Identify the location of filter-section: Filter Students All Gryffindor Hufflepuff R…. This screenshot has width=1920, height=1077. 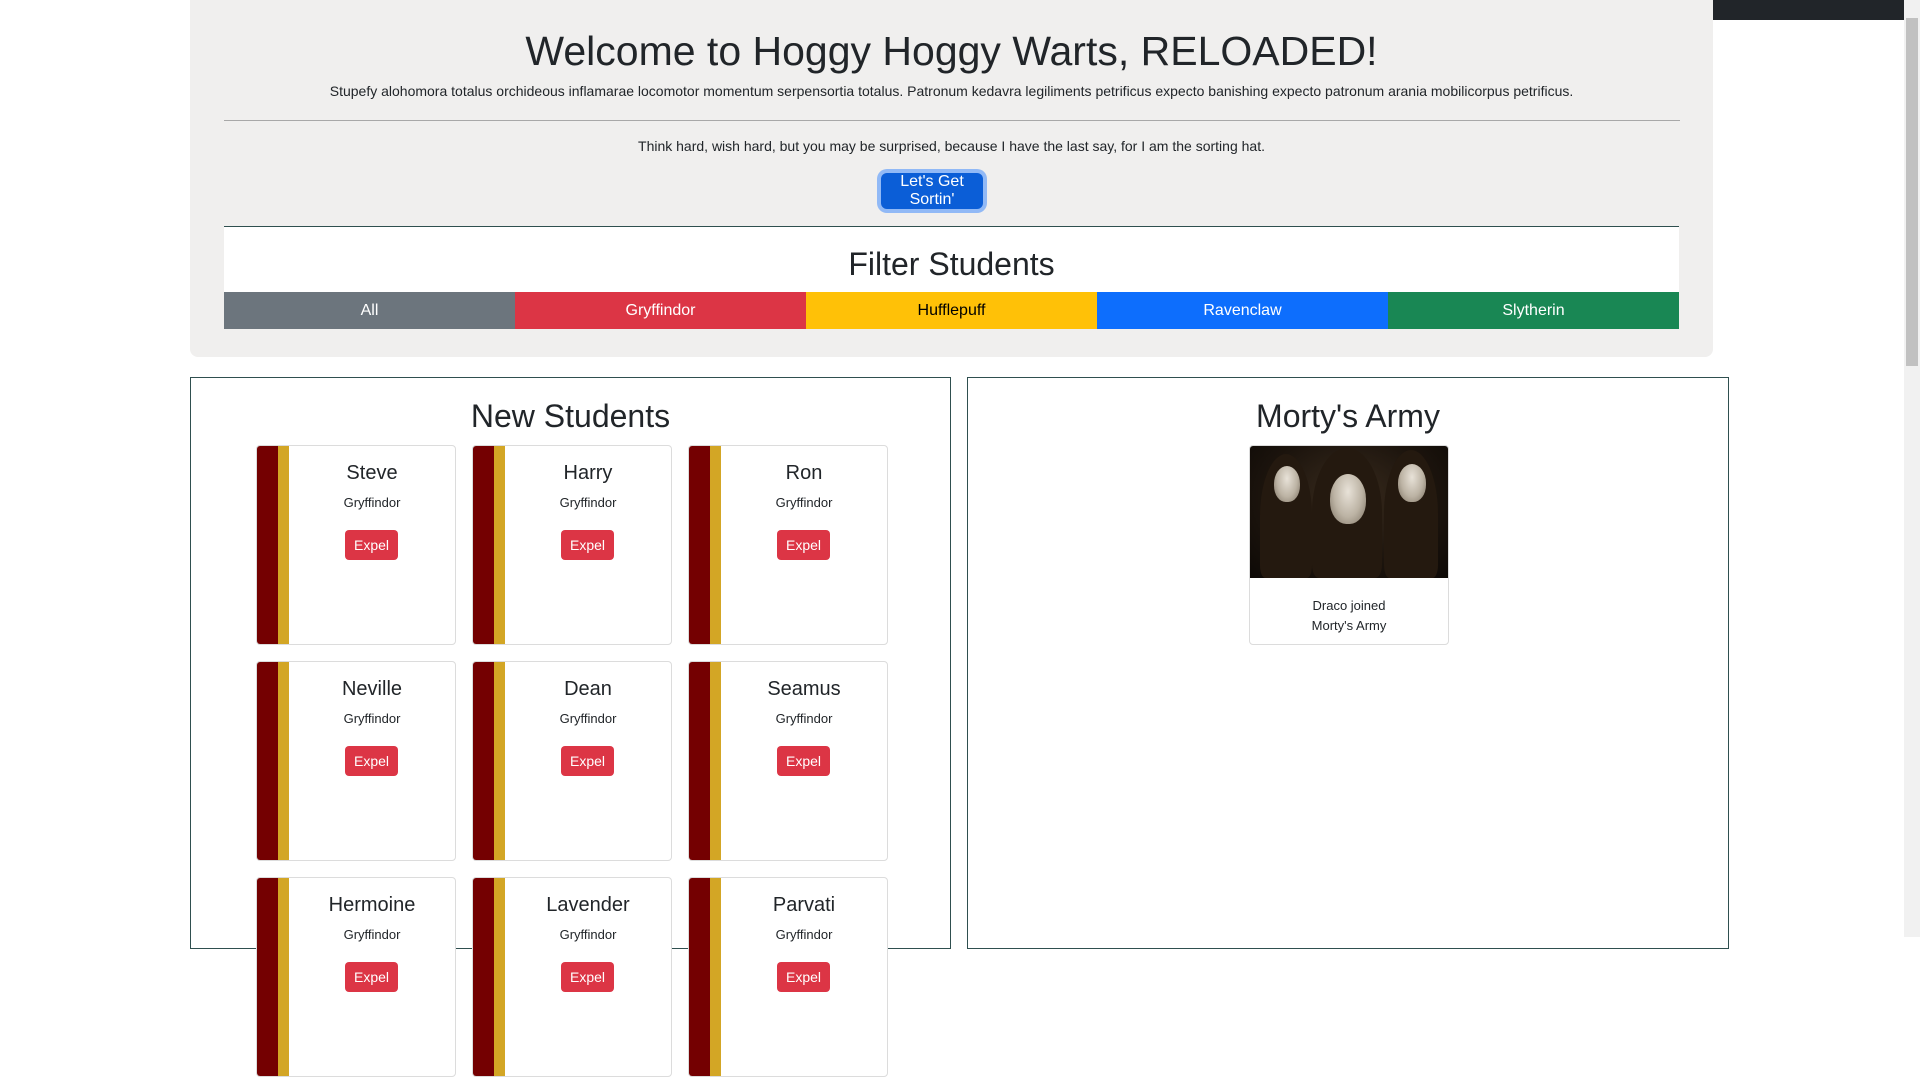
(951, 277).